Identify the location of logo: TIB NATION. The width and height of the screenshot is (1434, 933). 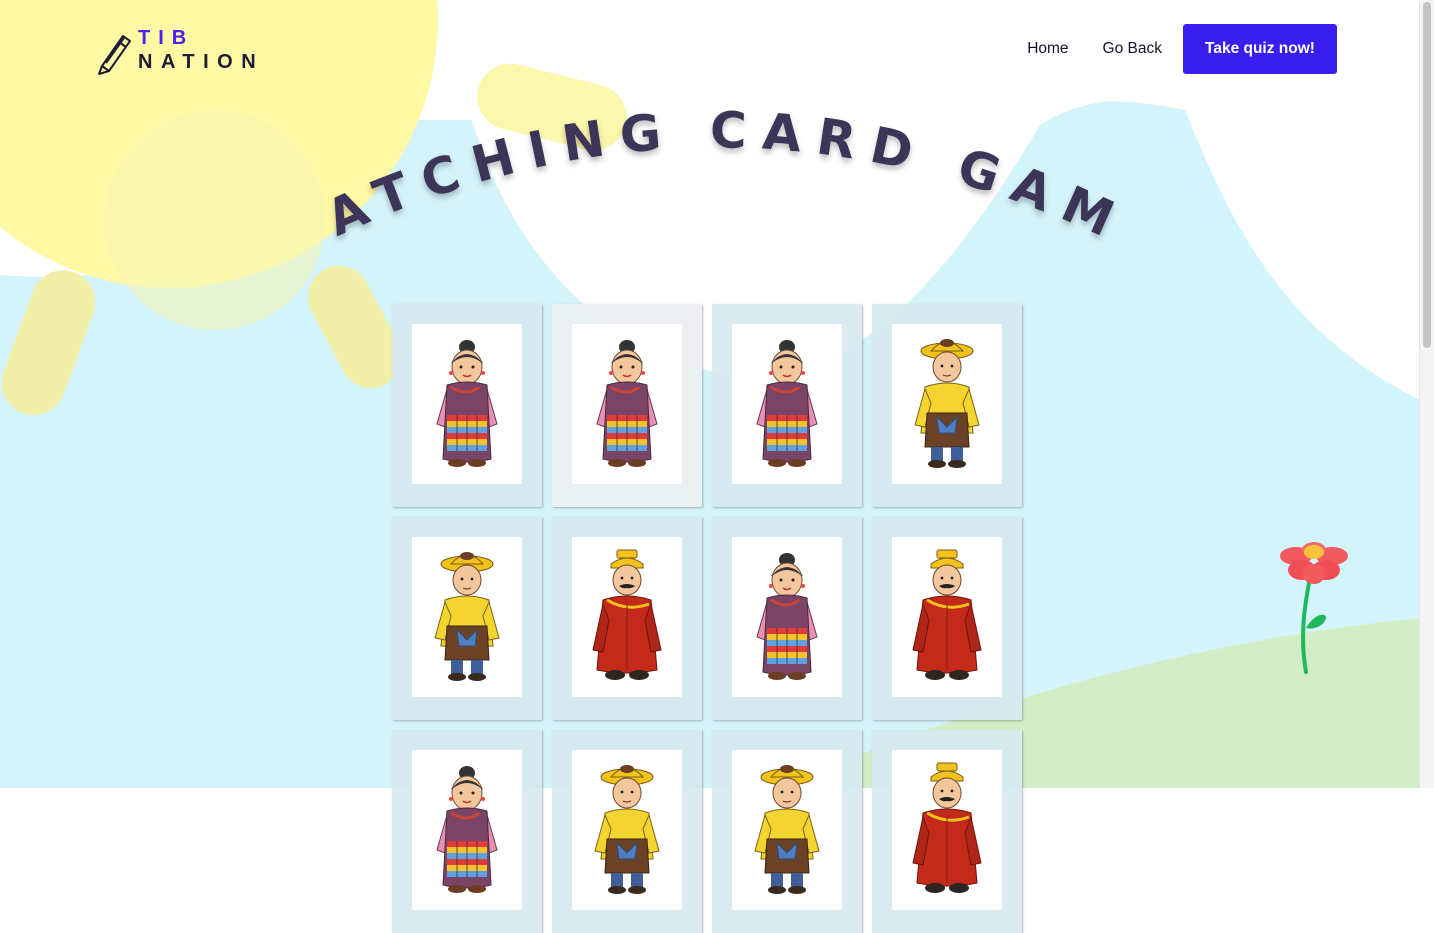
(177, 51).